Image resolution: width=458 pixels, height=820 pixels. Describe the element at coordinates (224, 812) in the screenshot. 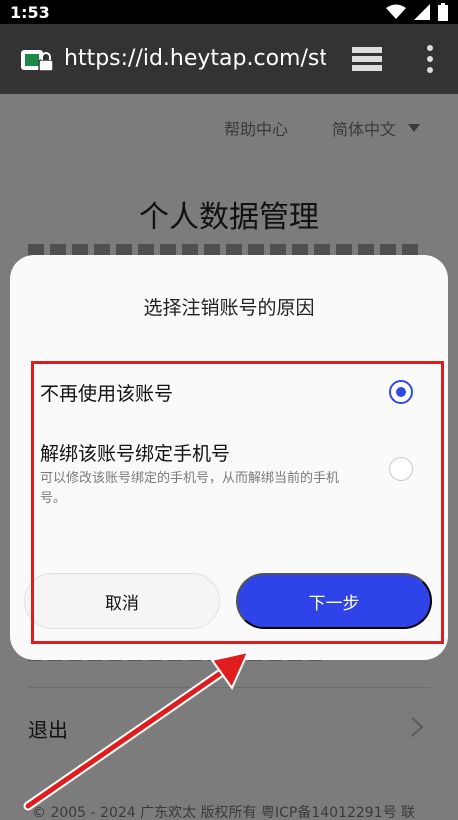

I see `footer-copyright: © 2005 - 2024 广东欢太 版权所有 粤ICP备14012291号 联` at that location.